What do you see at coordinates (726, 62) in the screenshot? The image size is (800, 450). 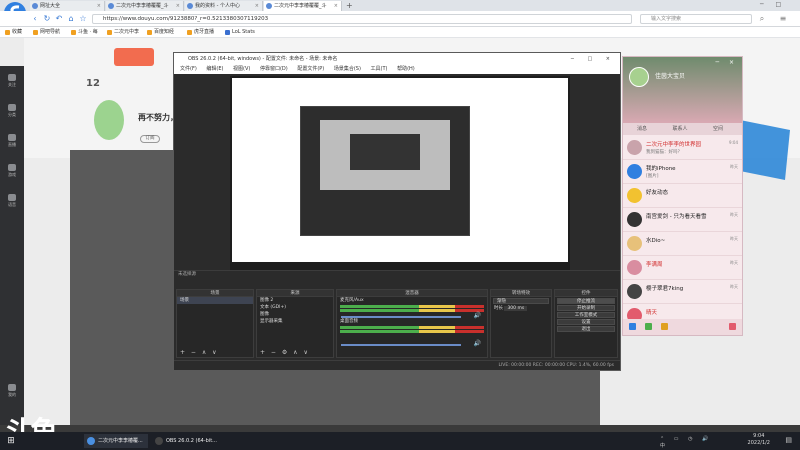 I see `window-controls: ─ ×` at bounding box center [726, 62].